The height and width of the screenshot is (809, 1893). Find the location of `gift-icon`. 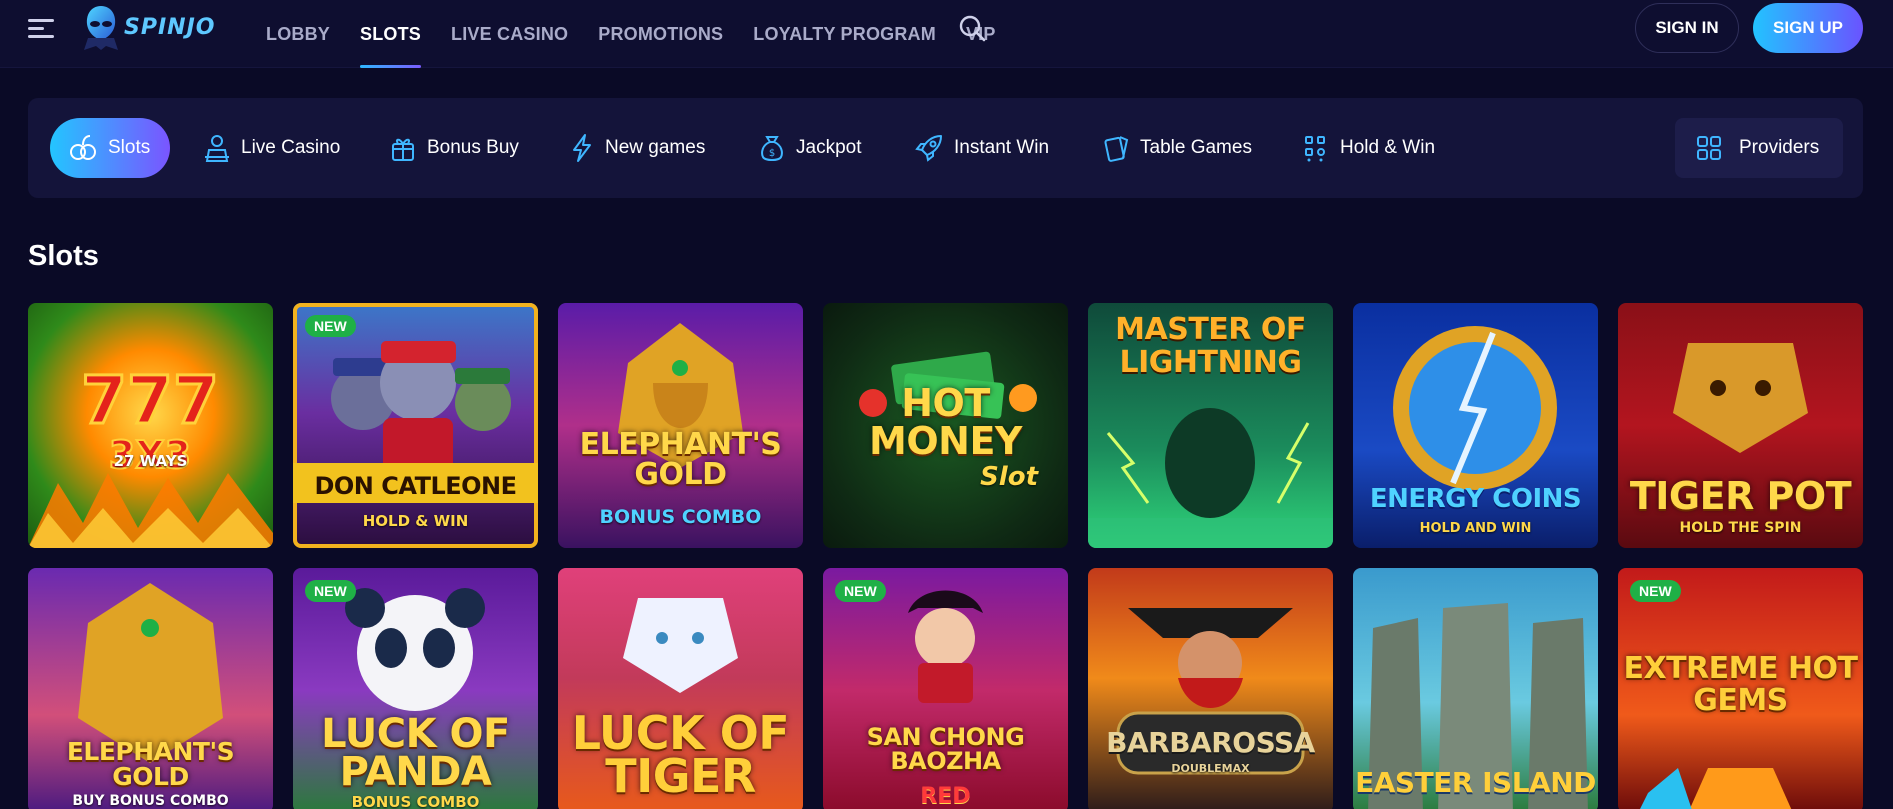

gift-icon is located at coordinates (403, 149).